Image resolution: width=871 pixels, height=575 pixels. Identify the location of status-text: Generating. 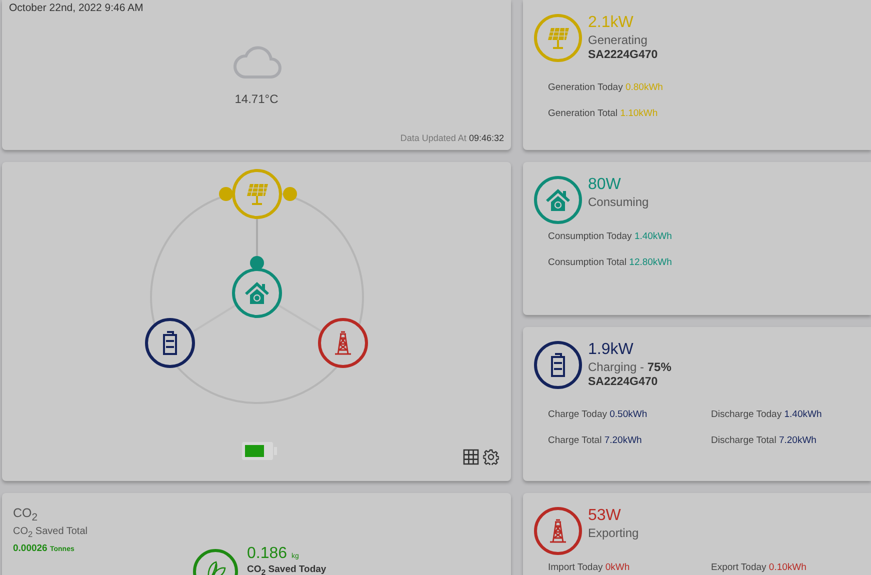
(618, 40).